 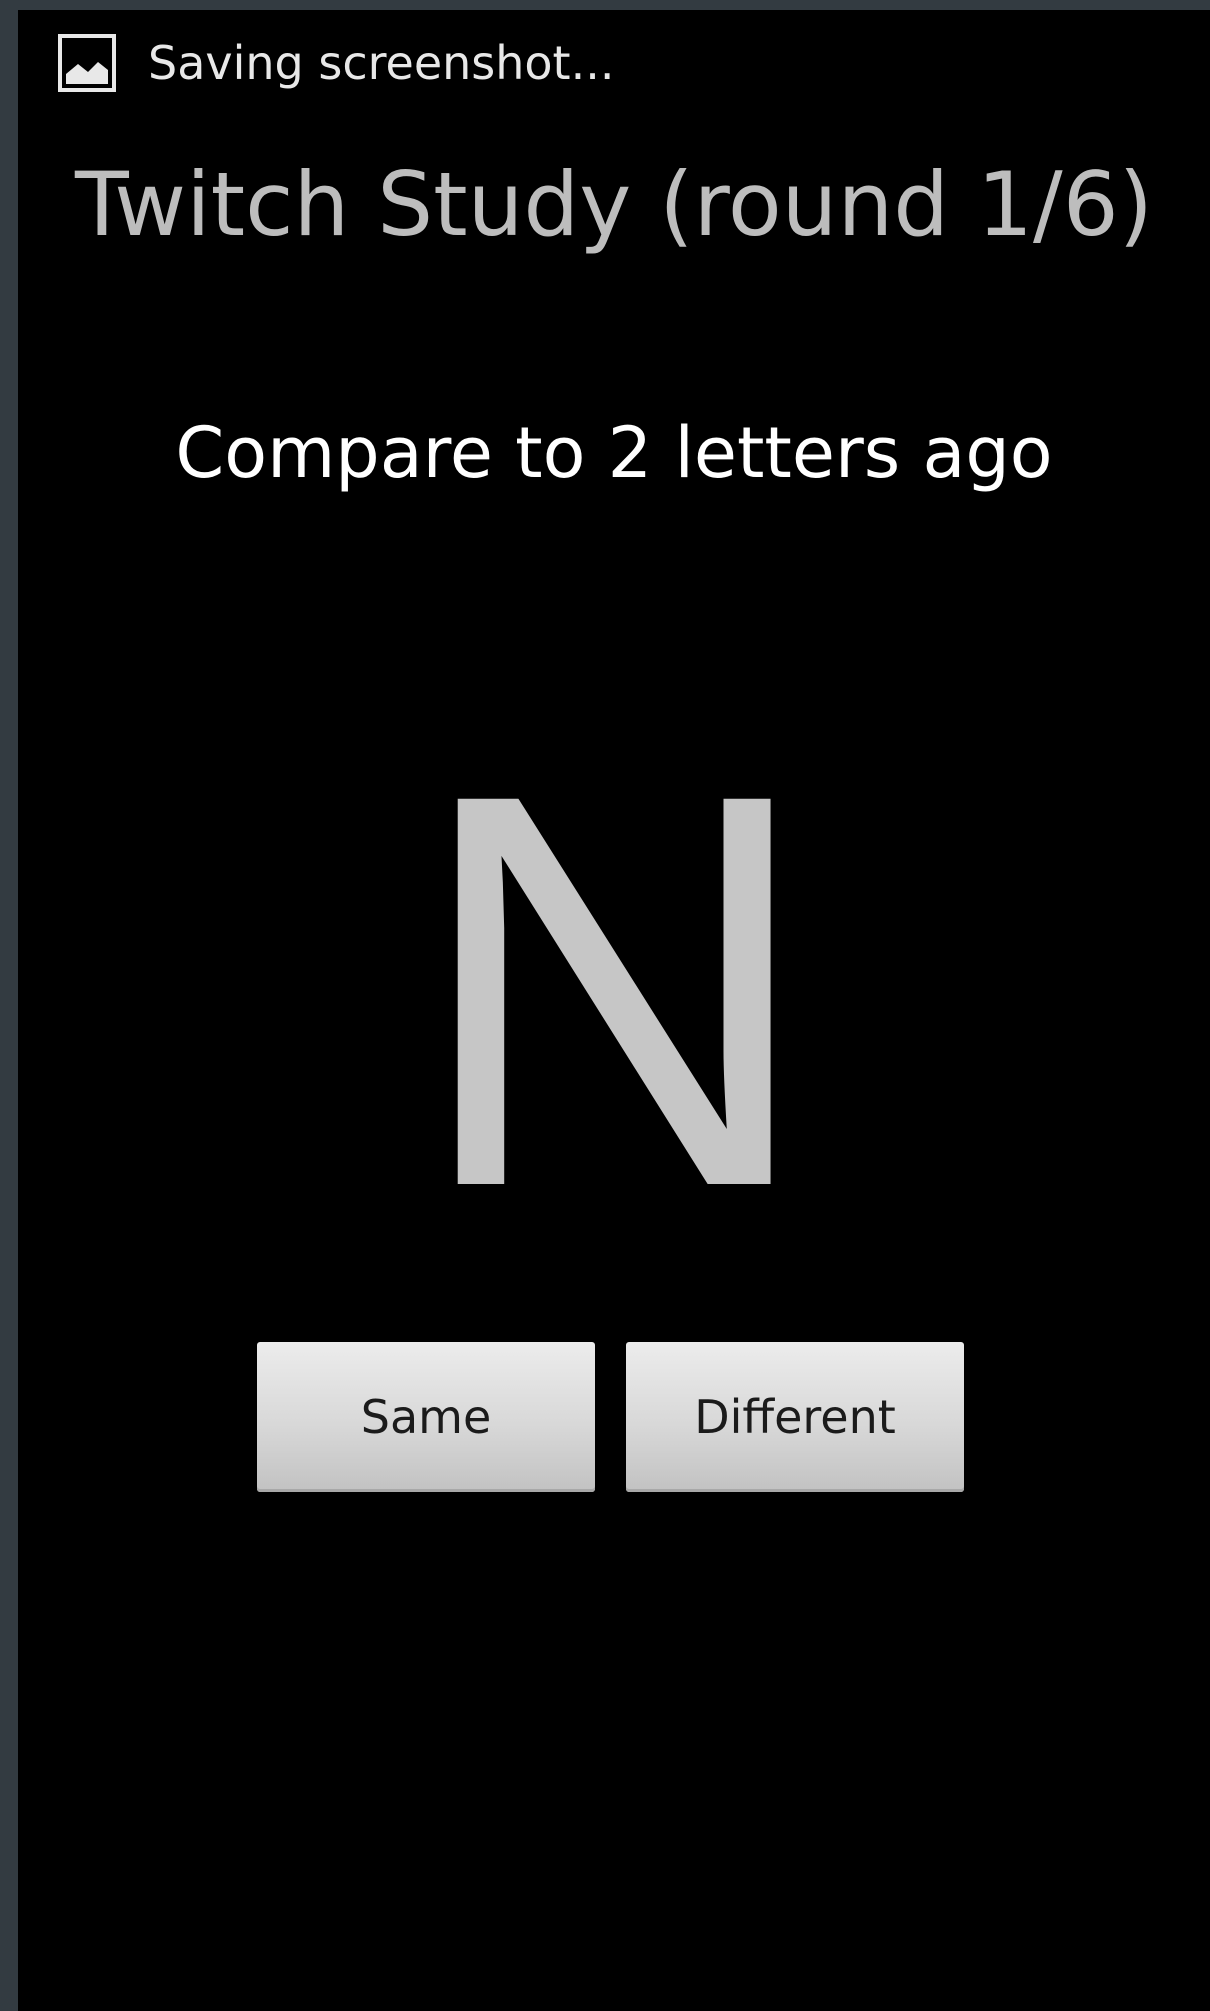 I want to click on page-title: Twitch Study (round 1/6), so click(x=614, y=204).